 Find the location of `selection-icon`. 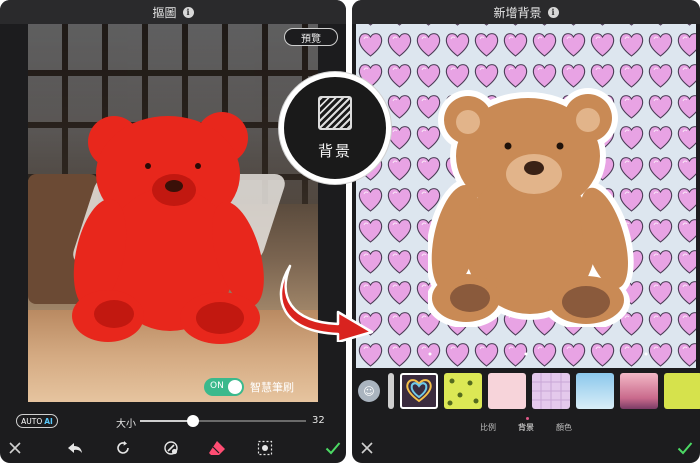

selection-icon is located at coordinates (265, 448).